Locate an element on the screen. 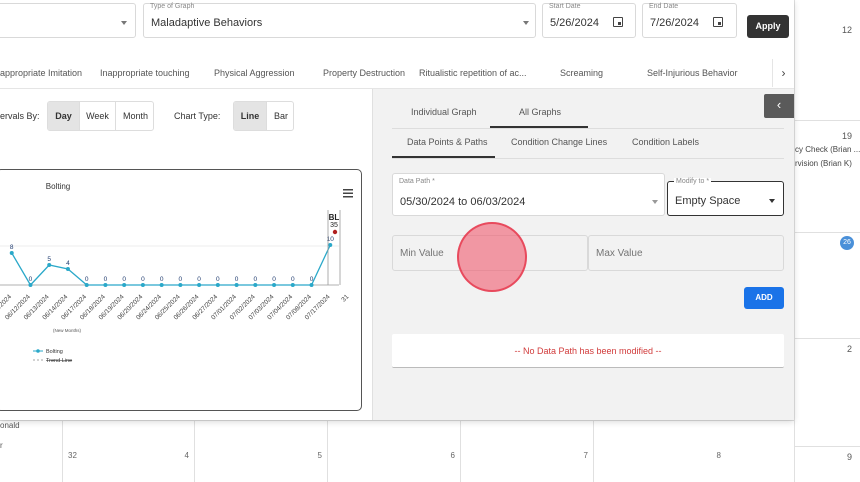 The width and height of the screenshot is (860, 482). calendar-cell: 32 4 is located at coordinates (128, 451).